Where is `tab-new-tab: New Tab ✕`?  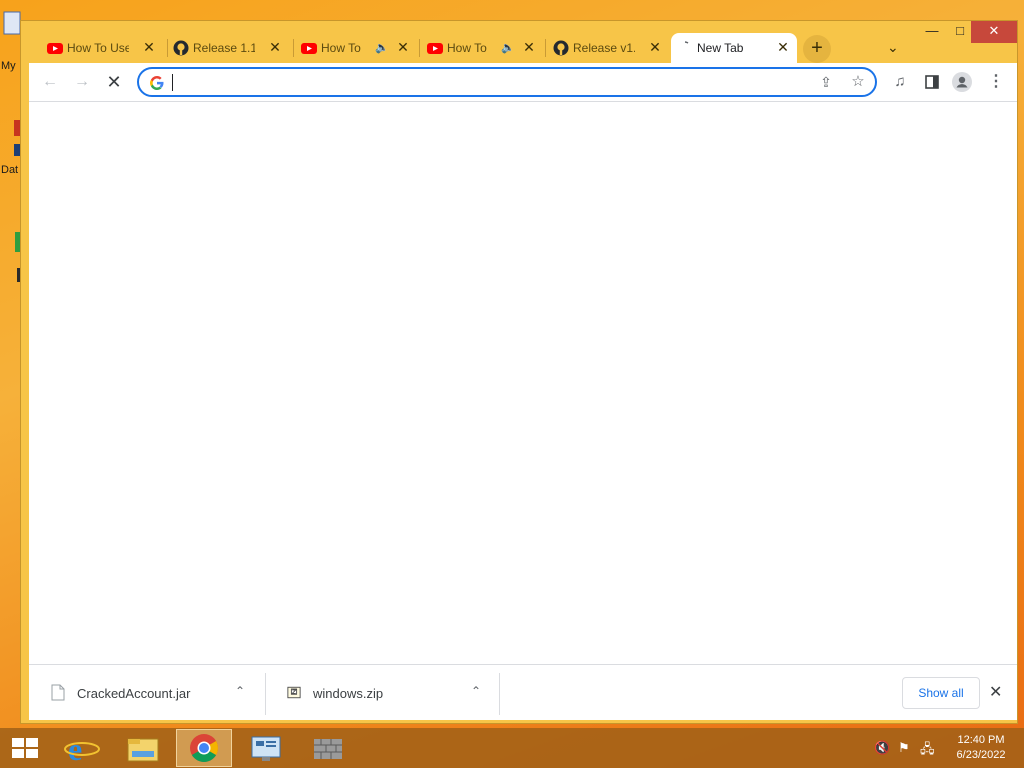
tab-new-tab: New Tab ✕ is located at coordinates (734, 48).